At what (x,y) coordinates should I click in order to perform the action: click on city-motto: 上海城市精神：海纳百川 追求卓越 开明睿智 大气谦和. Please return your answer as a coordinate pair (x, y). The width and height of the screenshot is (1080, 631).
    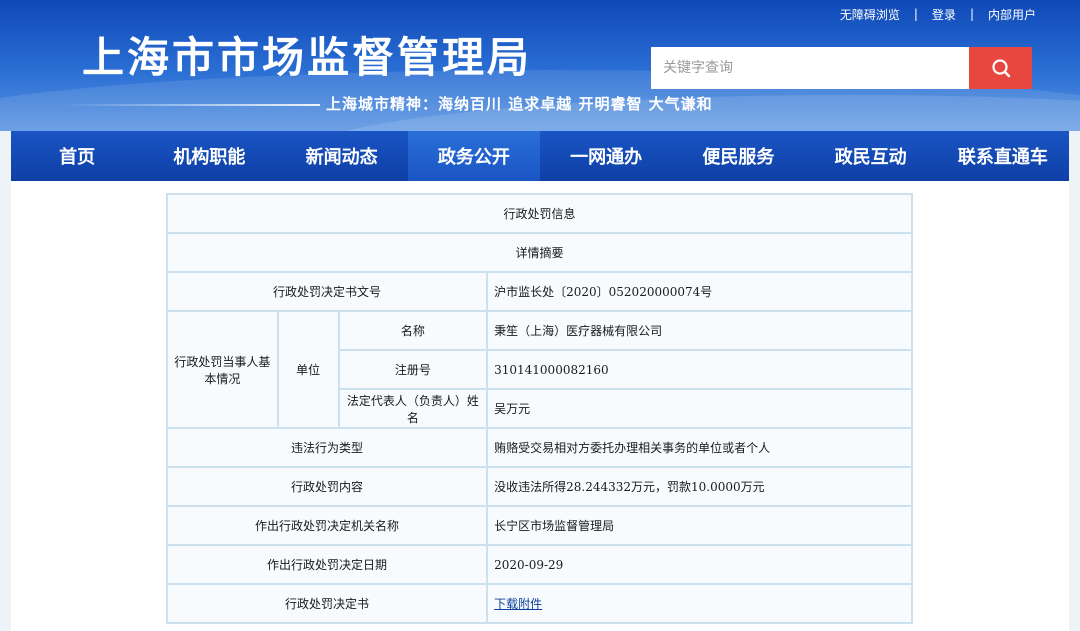
    Looking at the image, I should click on (519, 104).